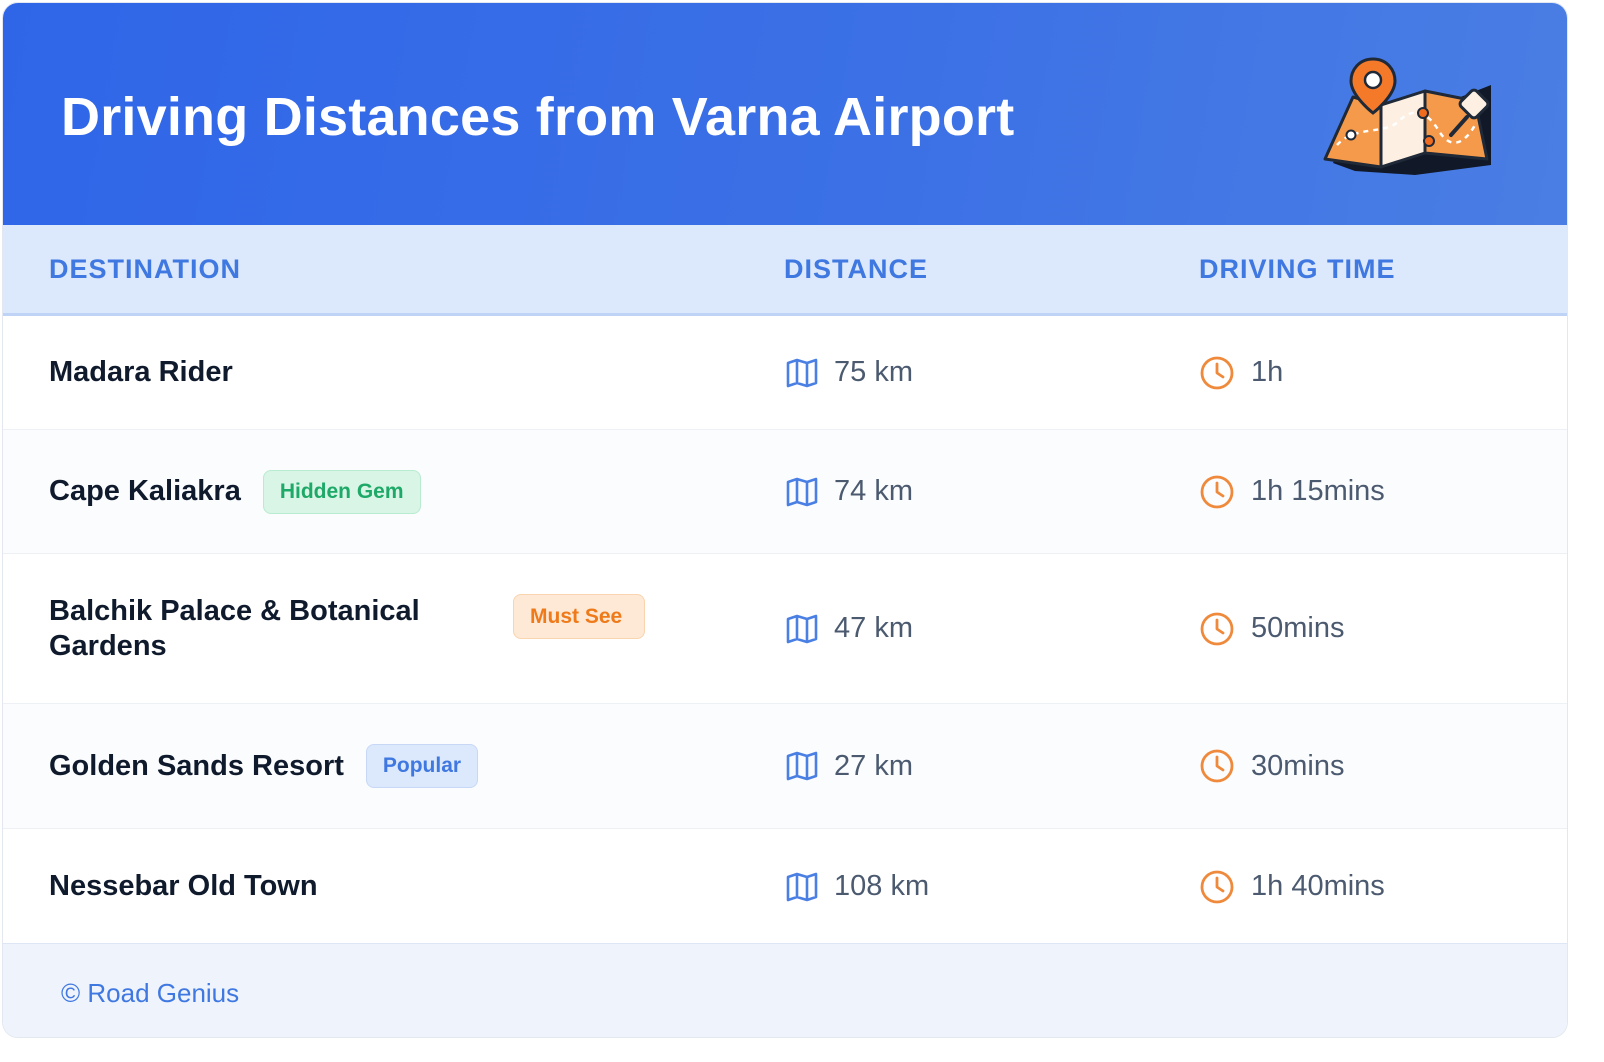  I want to click on distance-value: 75 km, so click(873, 372).